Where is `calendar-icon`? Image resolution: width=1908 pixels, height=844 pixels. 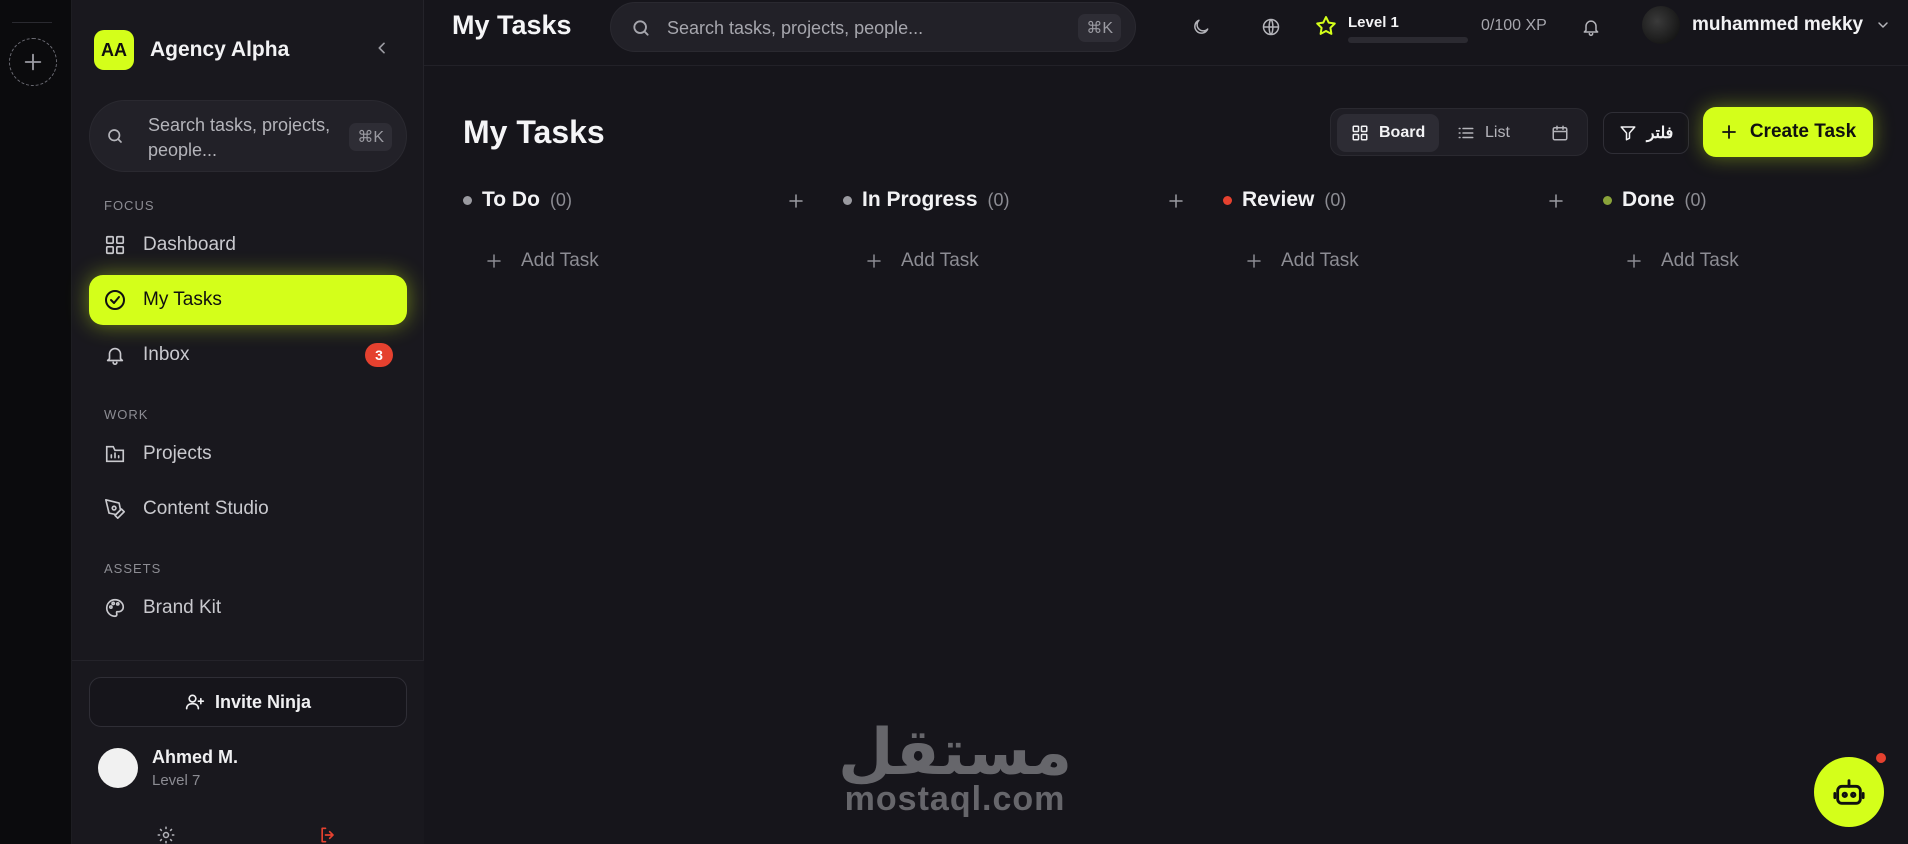
calendar-icon is located at coordinates (1560, 133).